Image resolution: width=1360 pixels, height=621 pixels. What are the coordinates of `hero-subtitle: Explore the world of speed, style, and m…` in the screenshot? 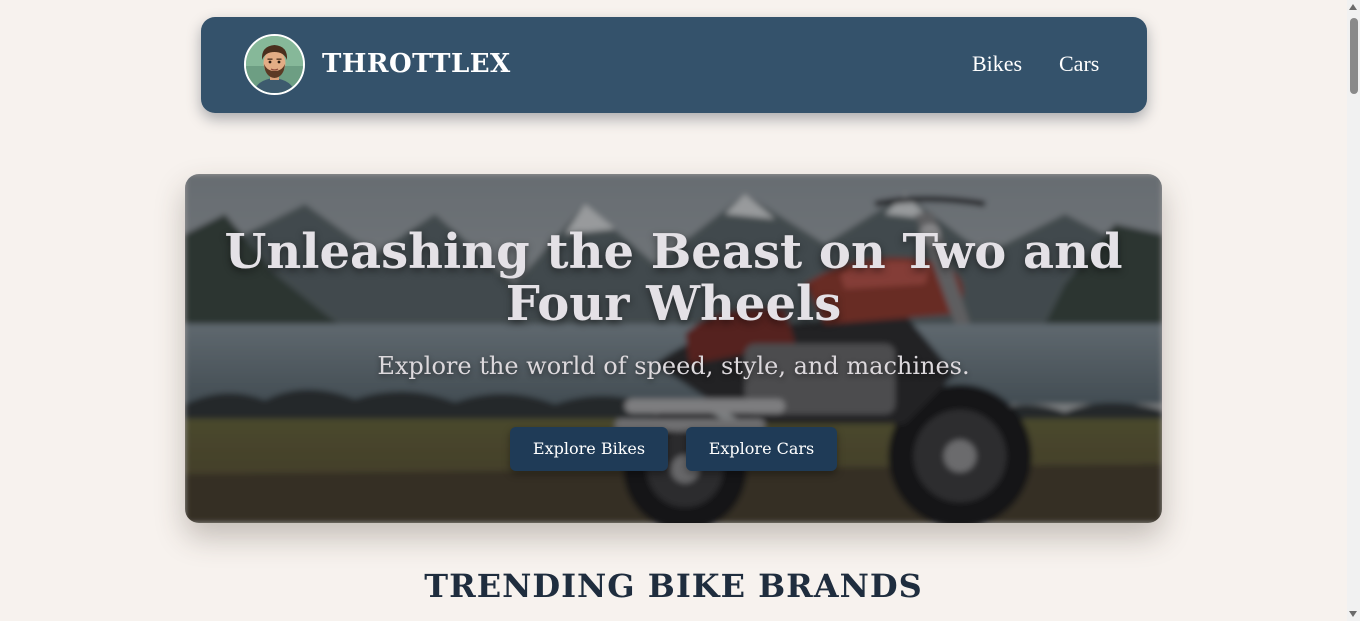 It's located at (673, 366).